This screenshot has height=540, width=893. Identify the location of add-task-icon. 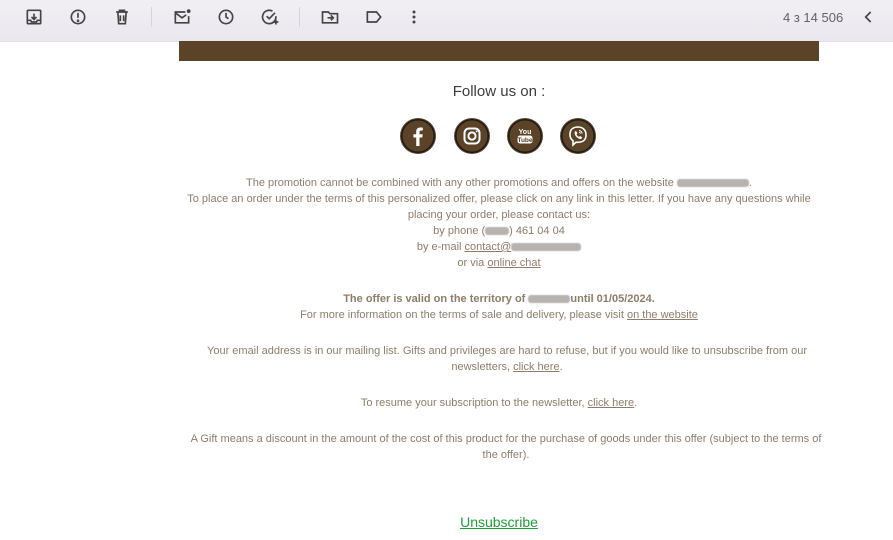
(270, 17).